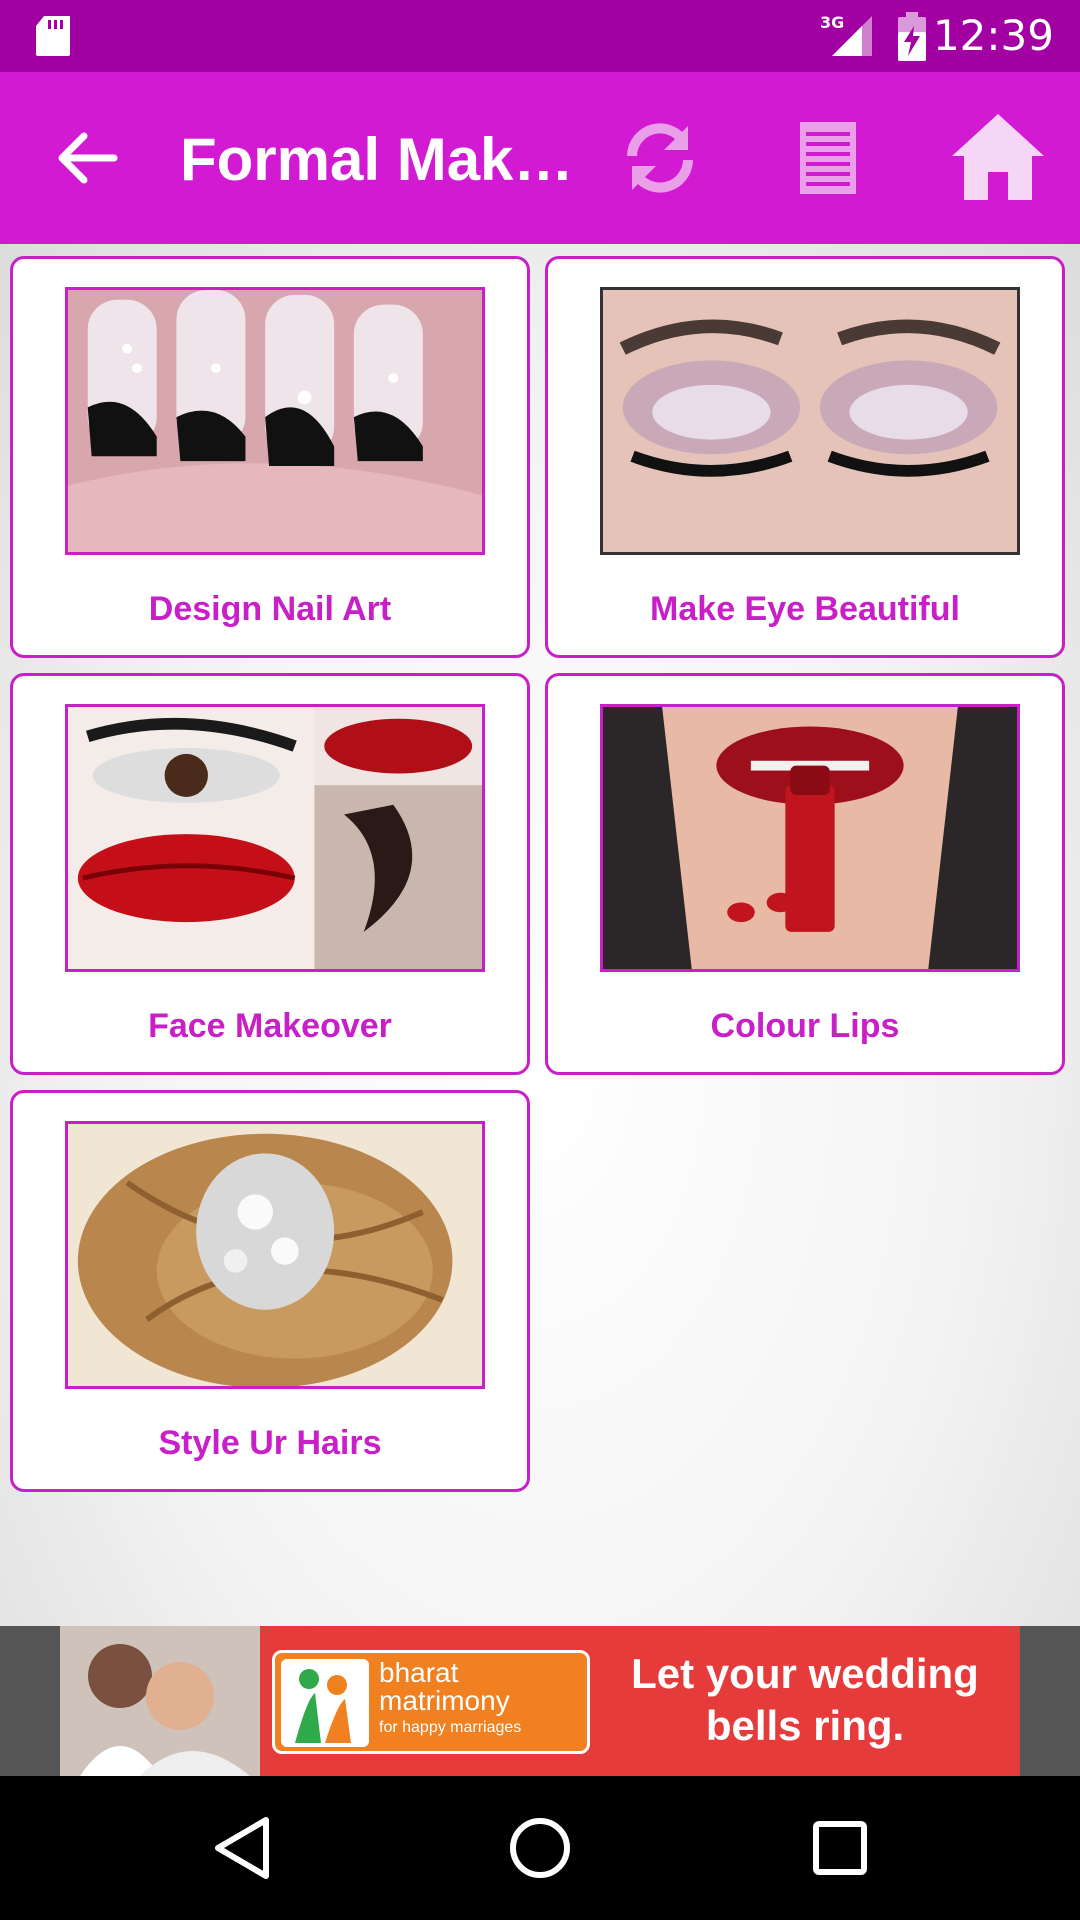 The height and width of the screenshot is (1920, 1080). What do you see at coordinates (993, 35) in the screenshot?
I see `clock: 12:39` at bounding box center [993, 35].